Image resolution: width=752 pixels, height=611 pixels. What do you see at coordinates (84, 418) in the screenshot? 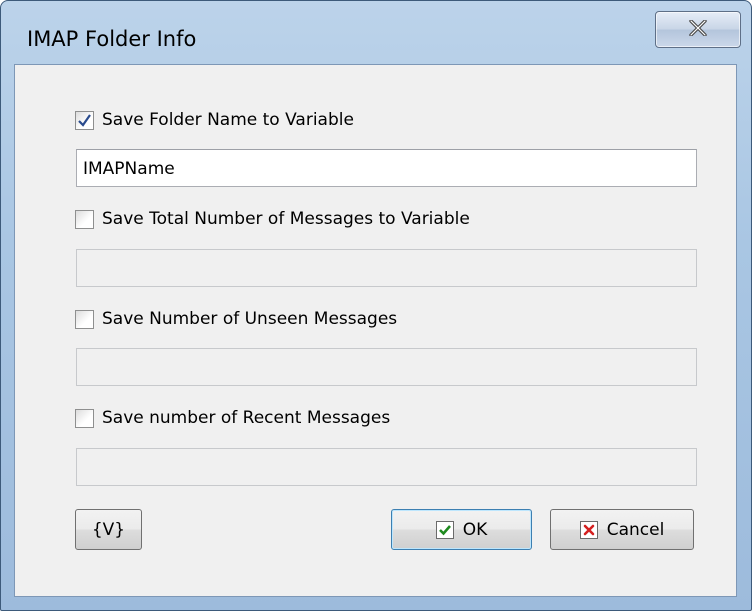
I see `save-recent-messages-checkbox` at bounding box center [84, 418].